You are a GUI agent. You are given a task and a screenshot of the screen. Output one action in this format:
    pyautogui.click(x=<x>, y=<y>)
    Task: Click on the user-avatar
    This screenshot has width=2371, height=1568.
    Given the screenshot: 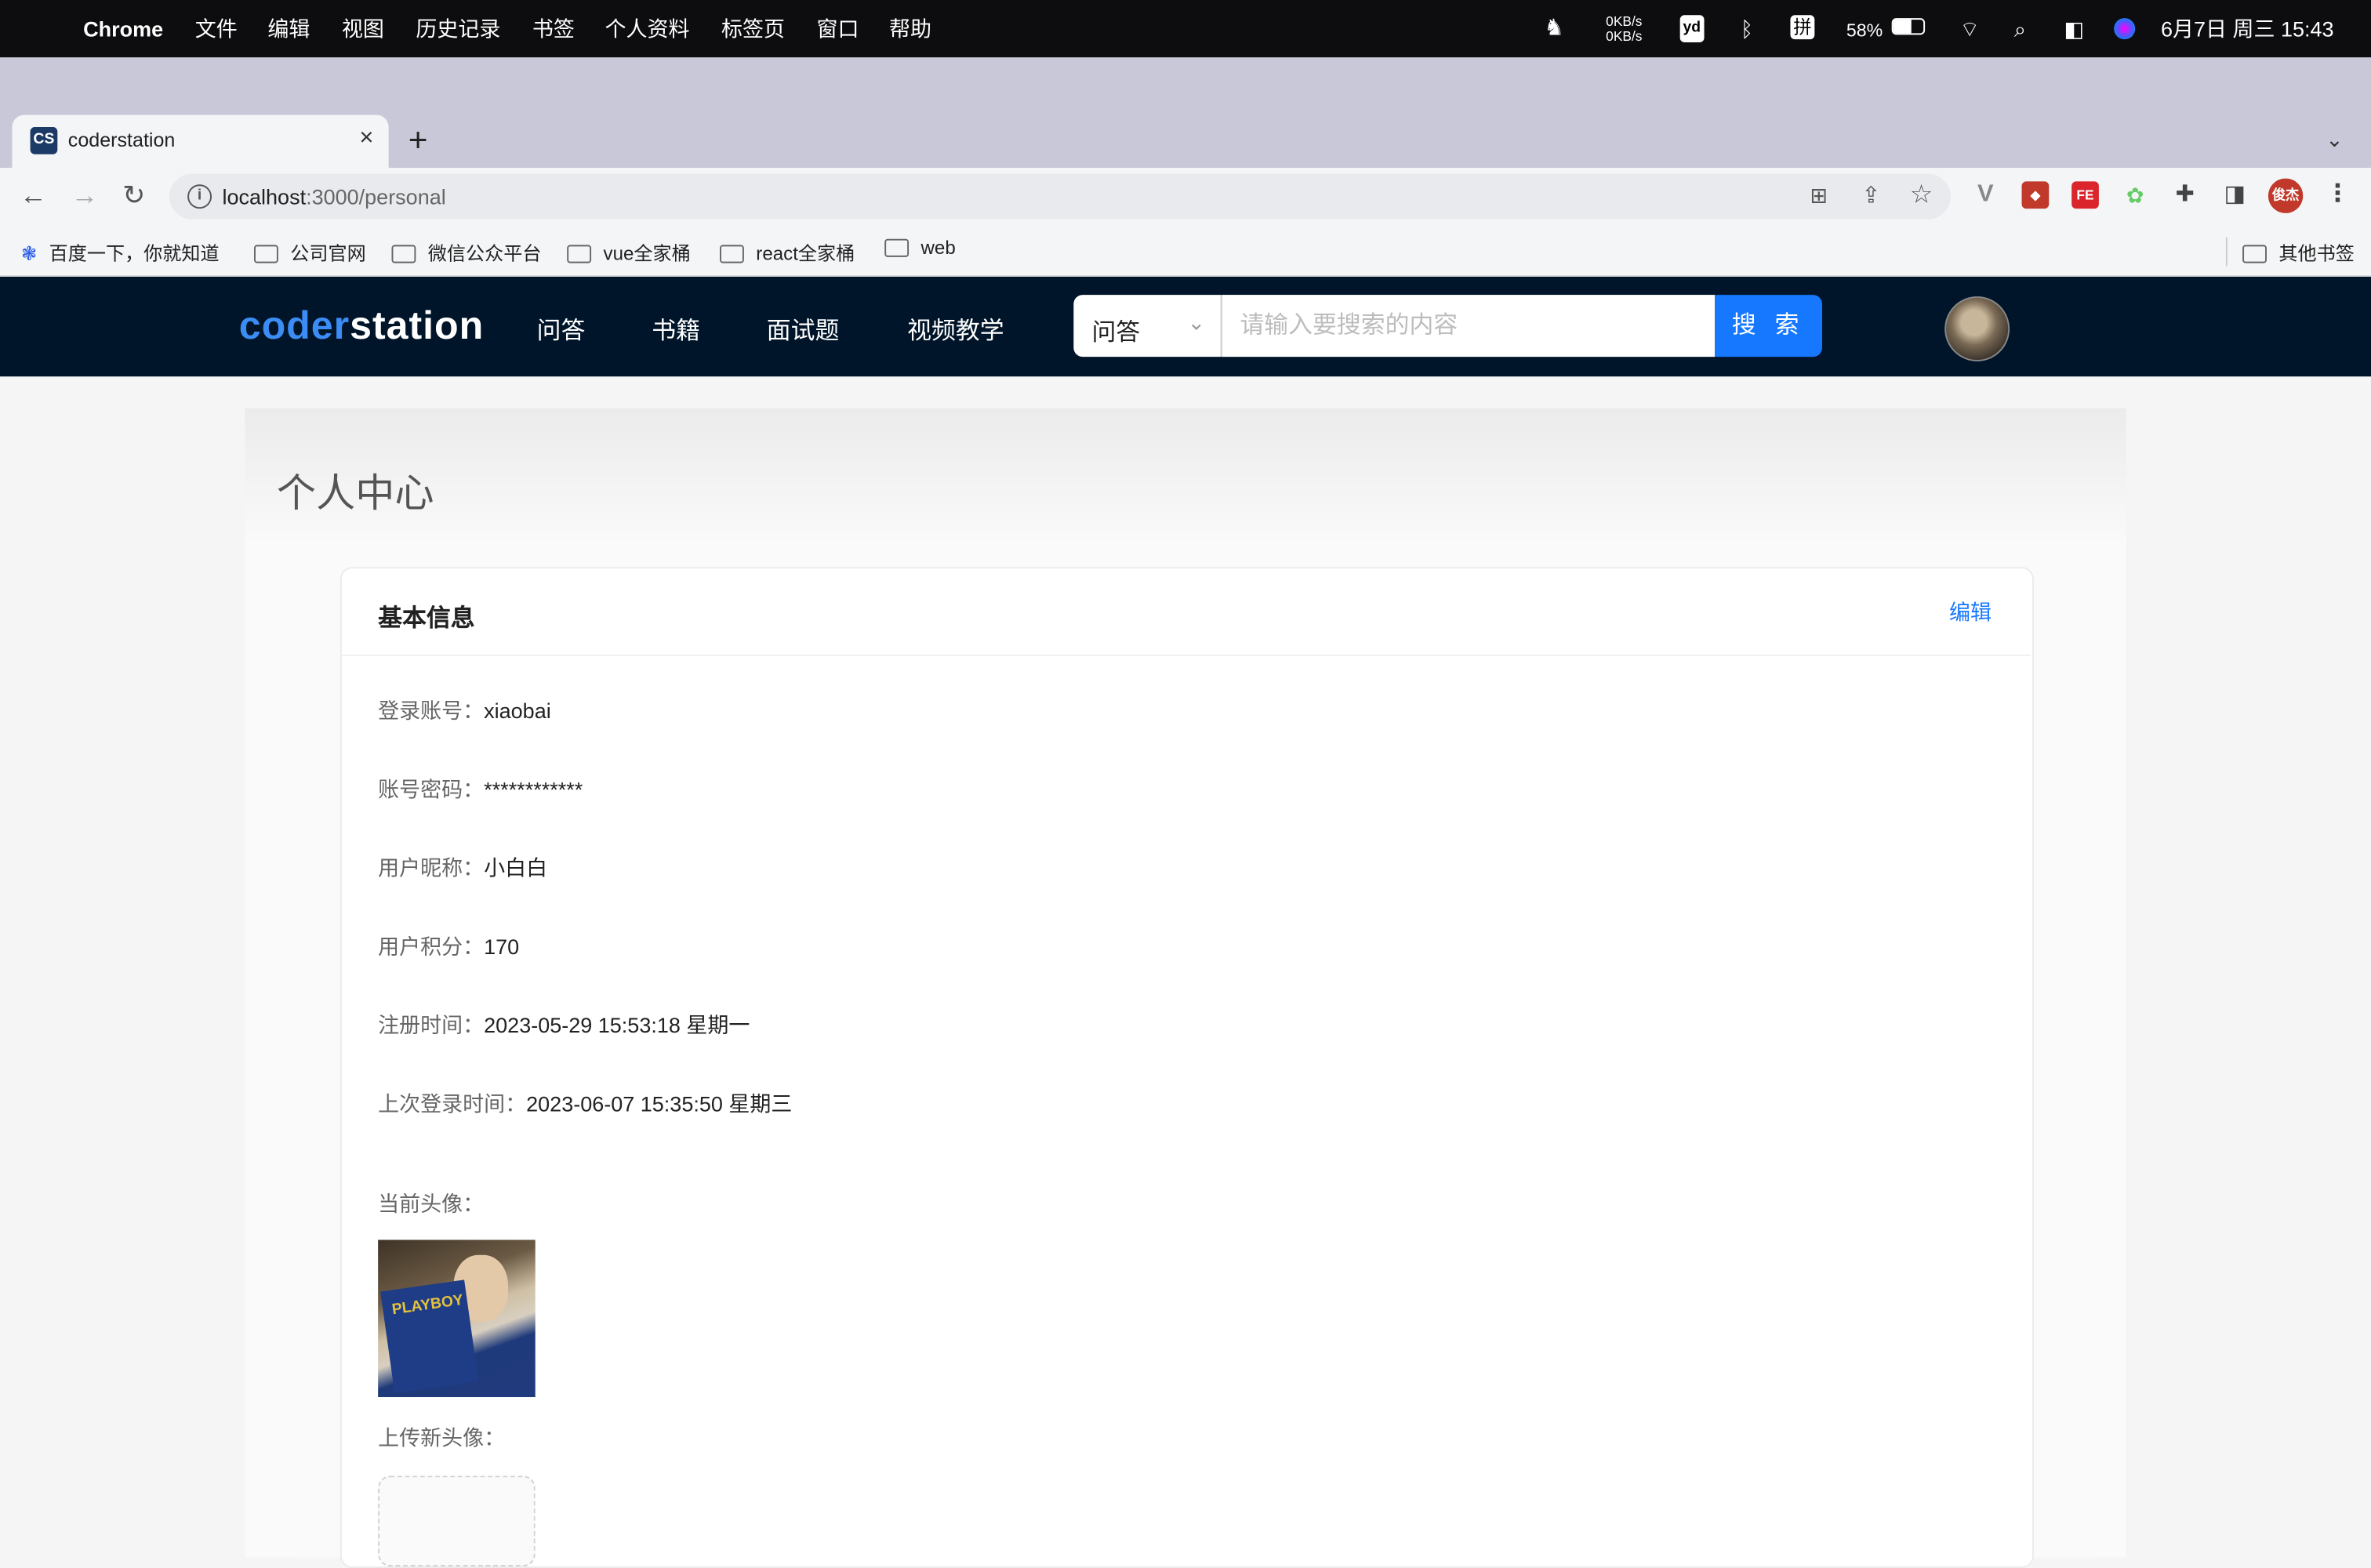 What is the action you would take?
    pyautogui.click(x=1977, y=328)
    